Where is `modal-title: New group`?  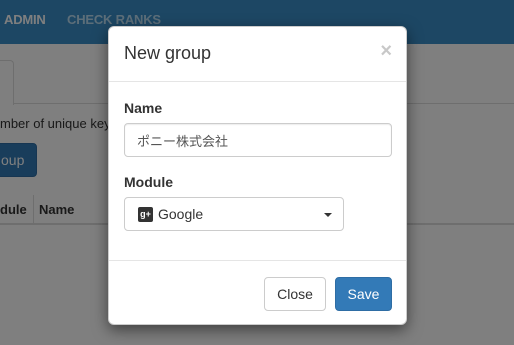
modal-title: New group is located at coordinates (168, 53).